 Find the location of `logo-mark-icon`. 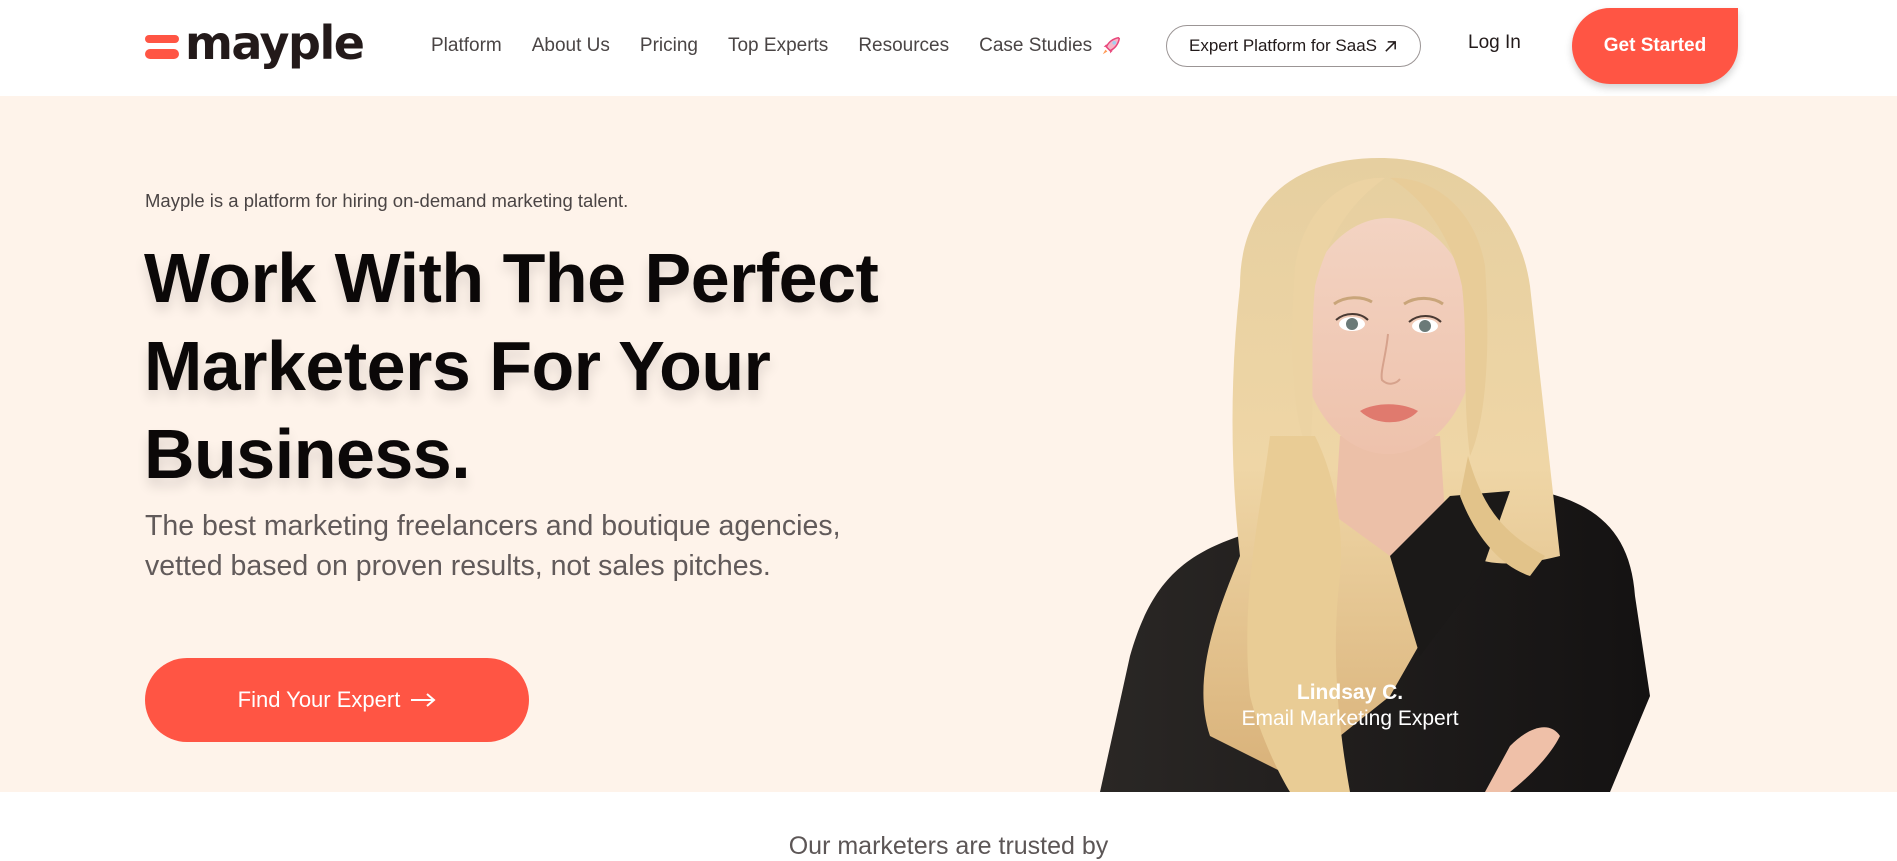

logo-mark-icon is located at coordinates (162, 46).